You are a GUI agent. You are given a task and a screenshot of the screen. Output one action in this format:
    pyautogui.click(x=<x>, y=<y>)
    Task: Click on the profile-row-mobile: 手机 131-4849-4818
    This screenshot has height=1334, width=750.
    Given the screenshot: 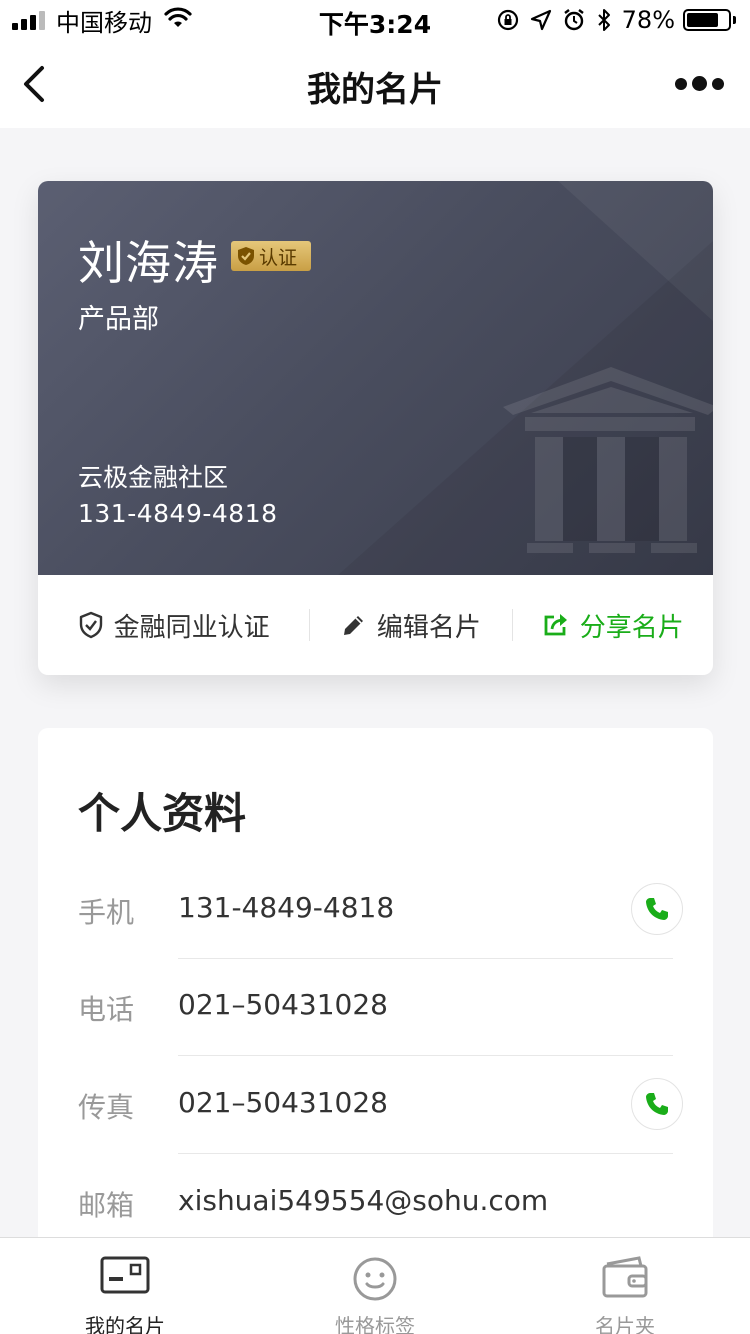 What is the action you would take?
    pyautogui.click(x=375, y=910)
    